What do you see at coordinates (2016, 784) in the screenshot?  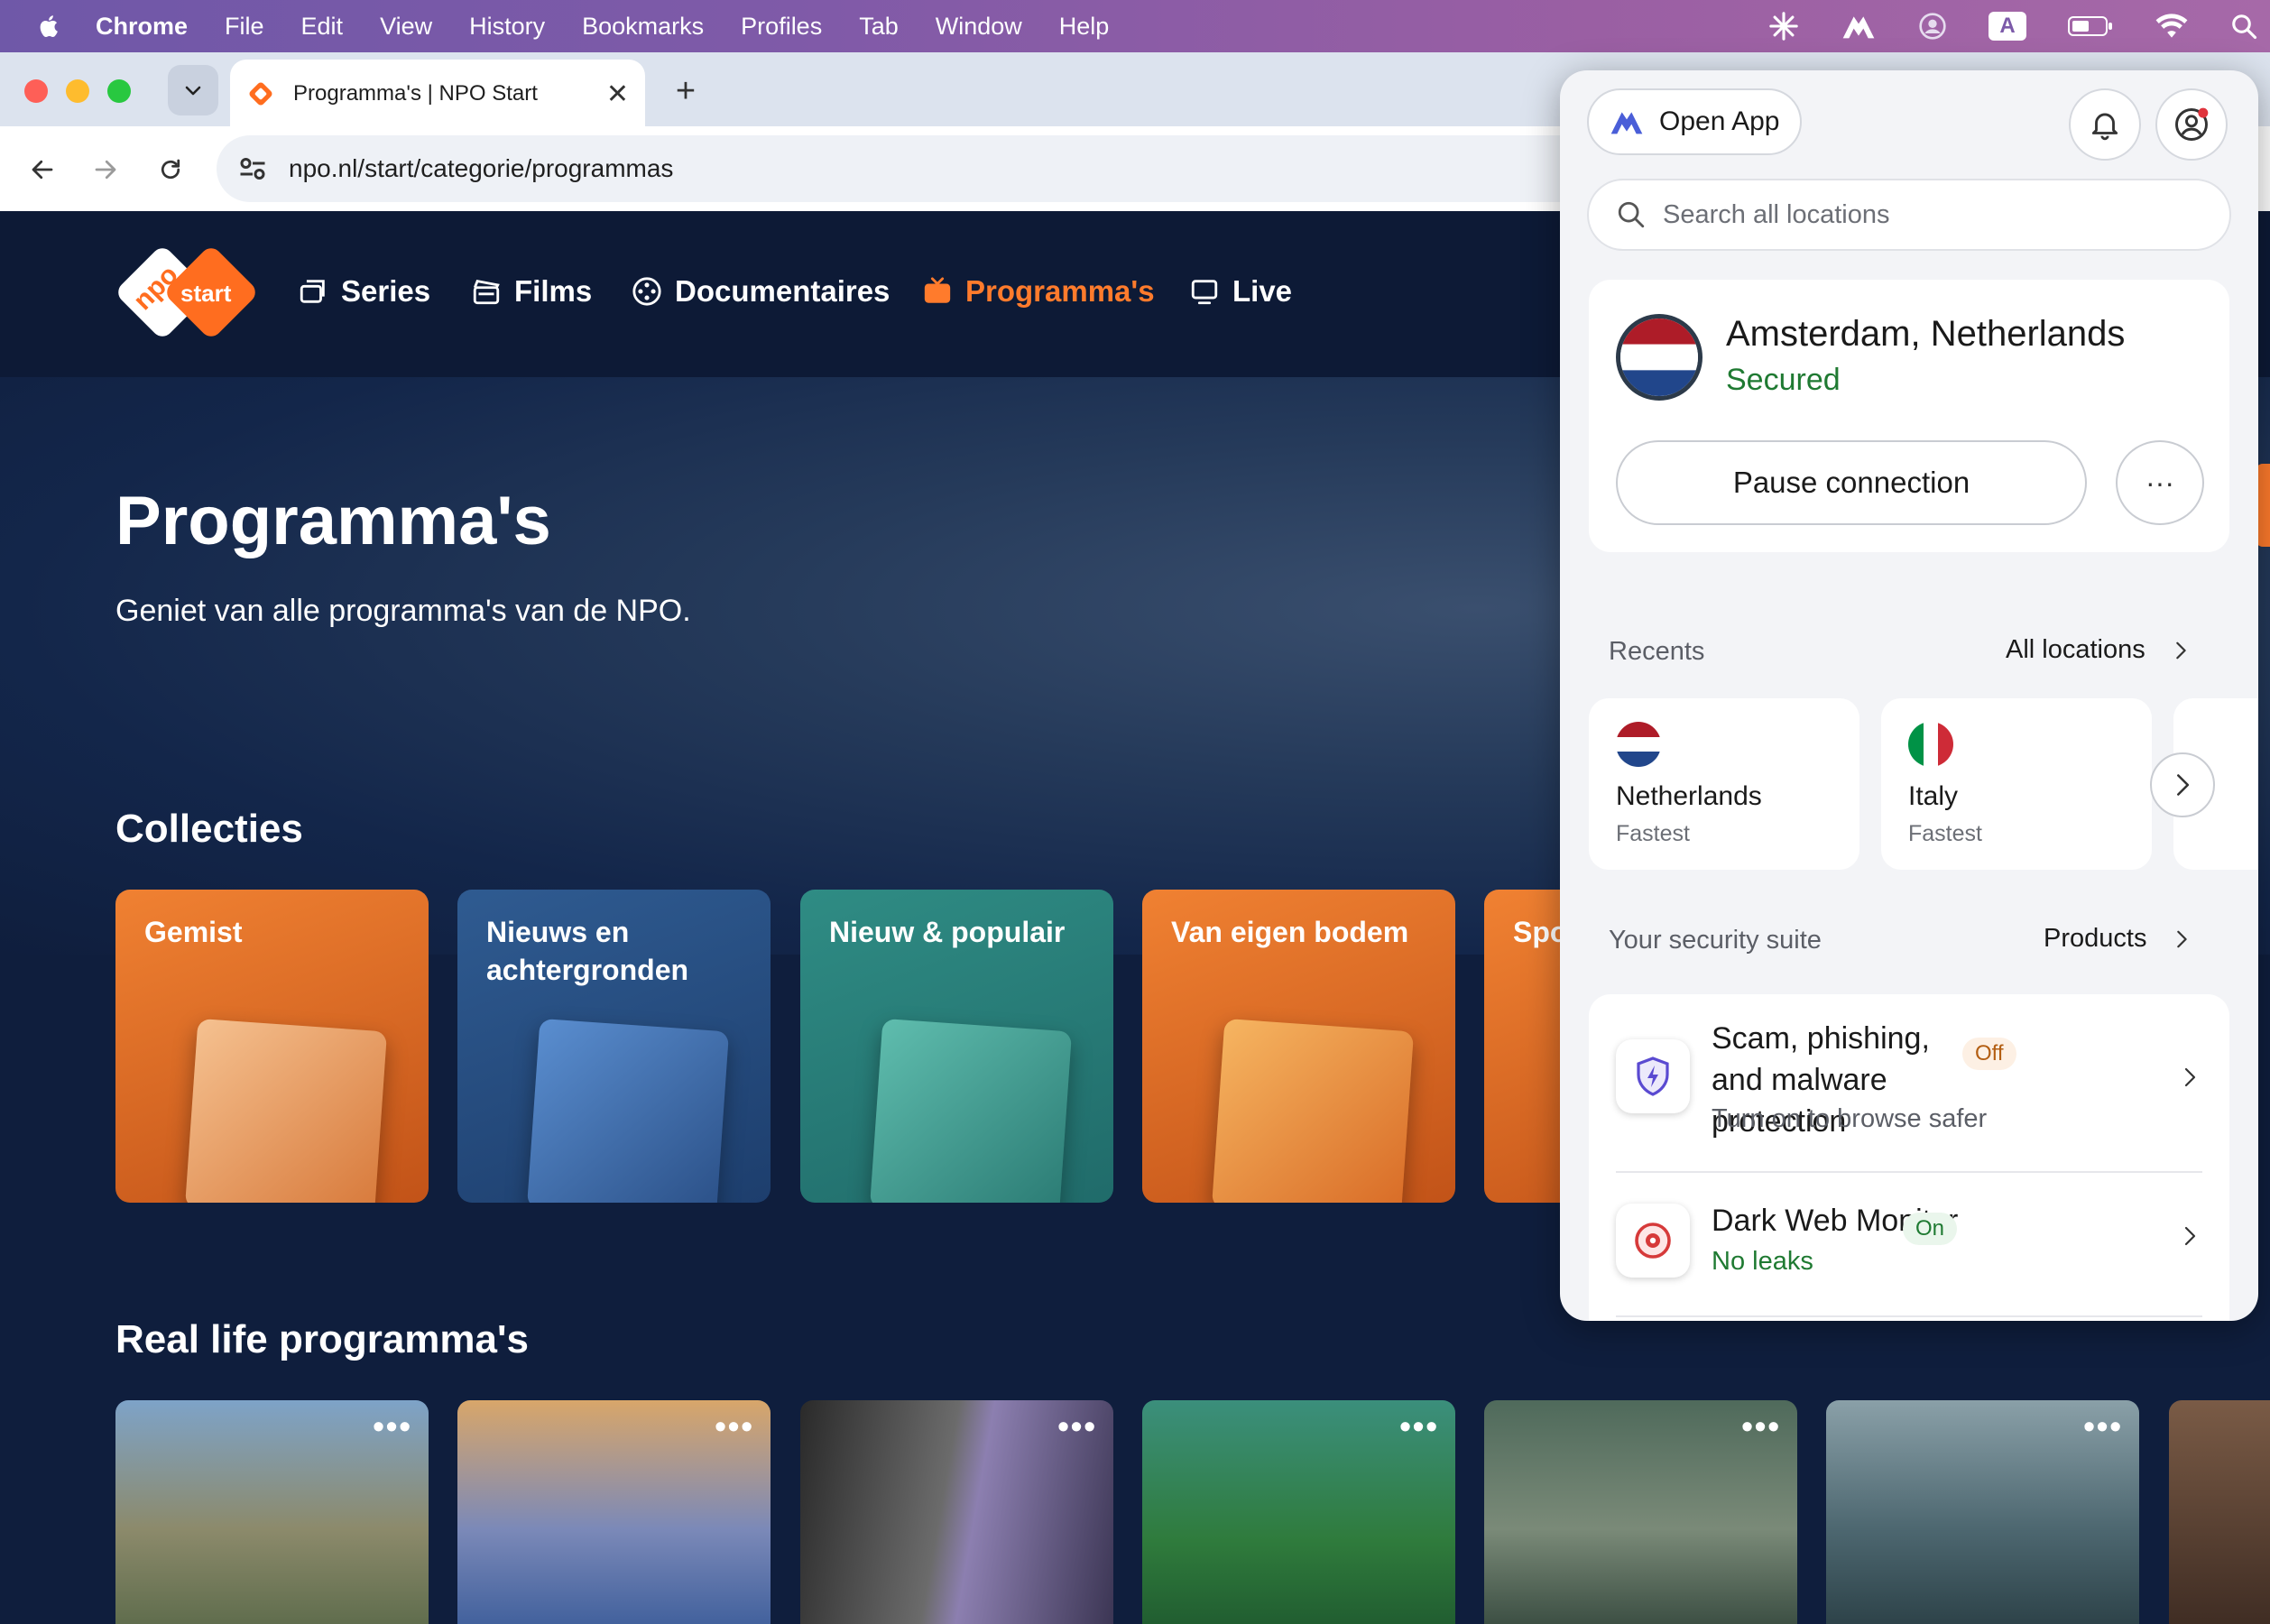 I see `recent-location-italy: Italy Fastest` at bounding box center [2016, 784].